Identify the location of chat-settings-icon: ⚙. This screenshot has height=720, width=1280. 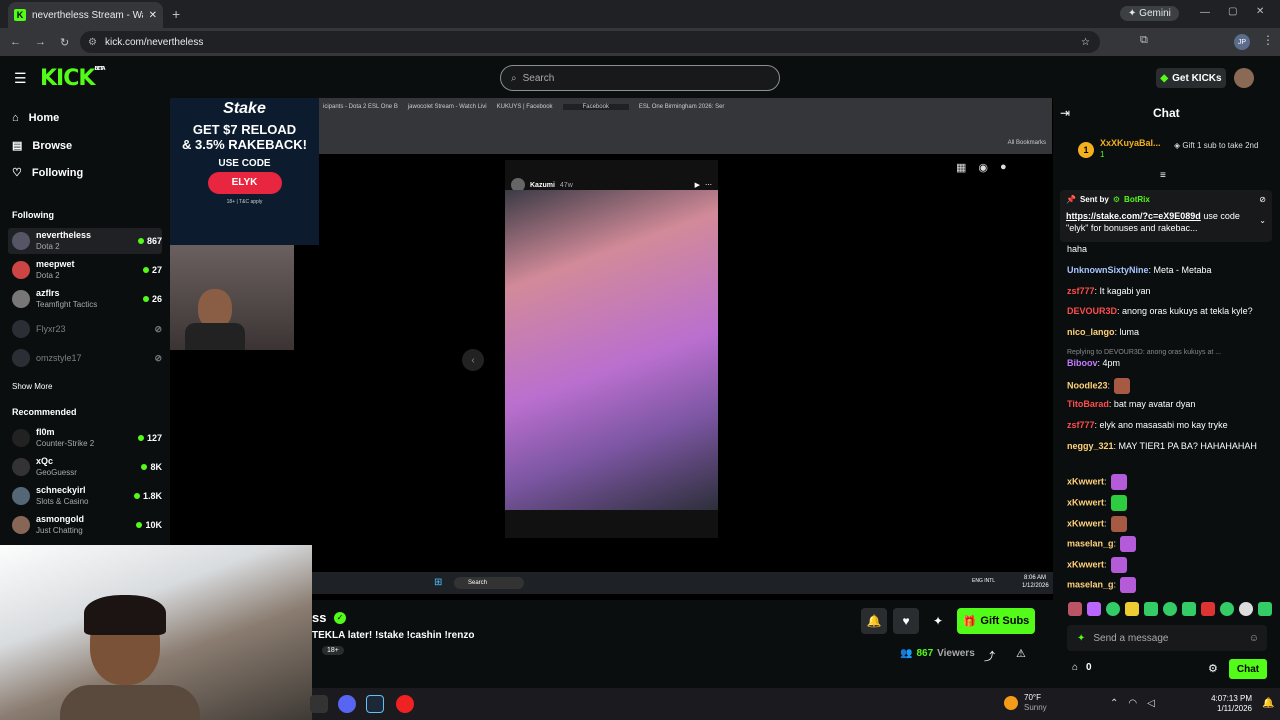
(1213, 668).